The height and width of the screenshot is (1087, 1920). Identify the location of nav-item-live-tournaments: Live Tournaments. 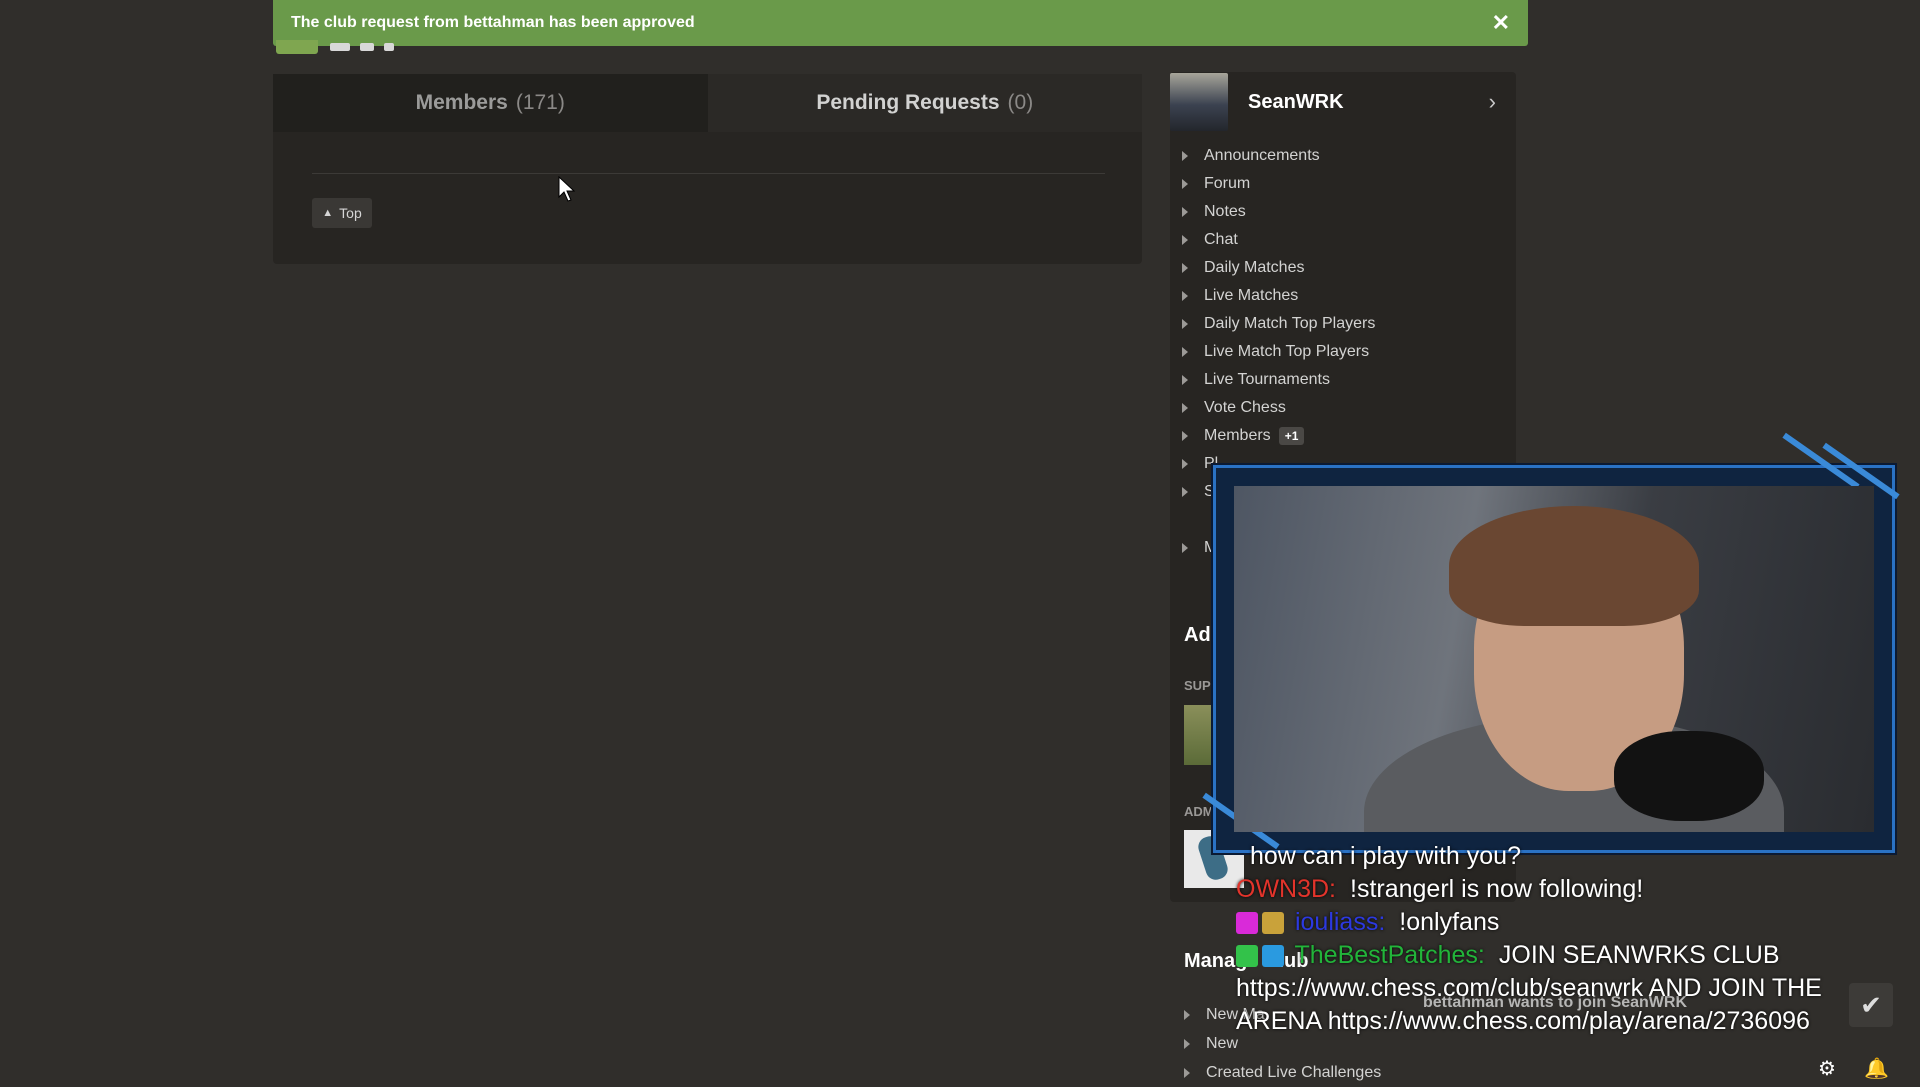
(1278, 380).